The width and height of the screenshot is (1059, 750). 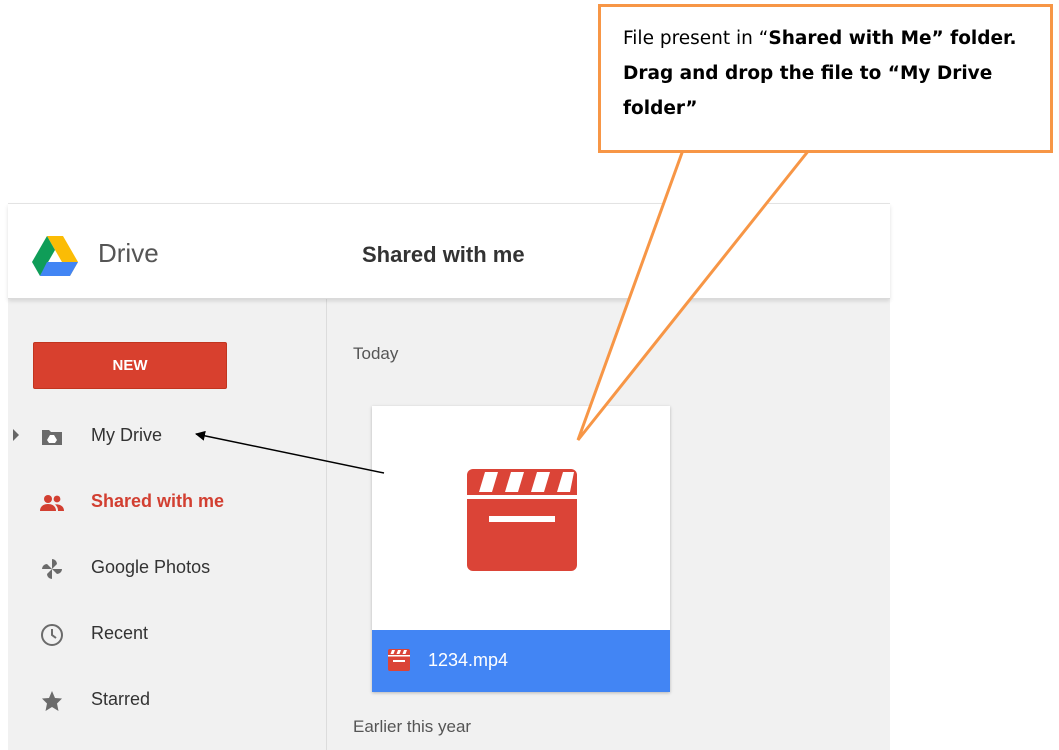 I want to click on sidebar-item-my-drive: My Drive, so click(x=167, y=435).